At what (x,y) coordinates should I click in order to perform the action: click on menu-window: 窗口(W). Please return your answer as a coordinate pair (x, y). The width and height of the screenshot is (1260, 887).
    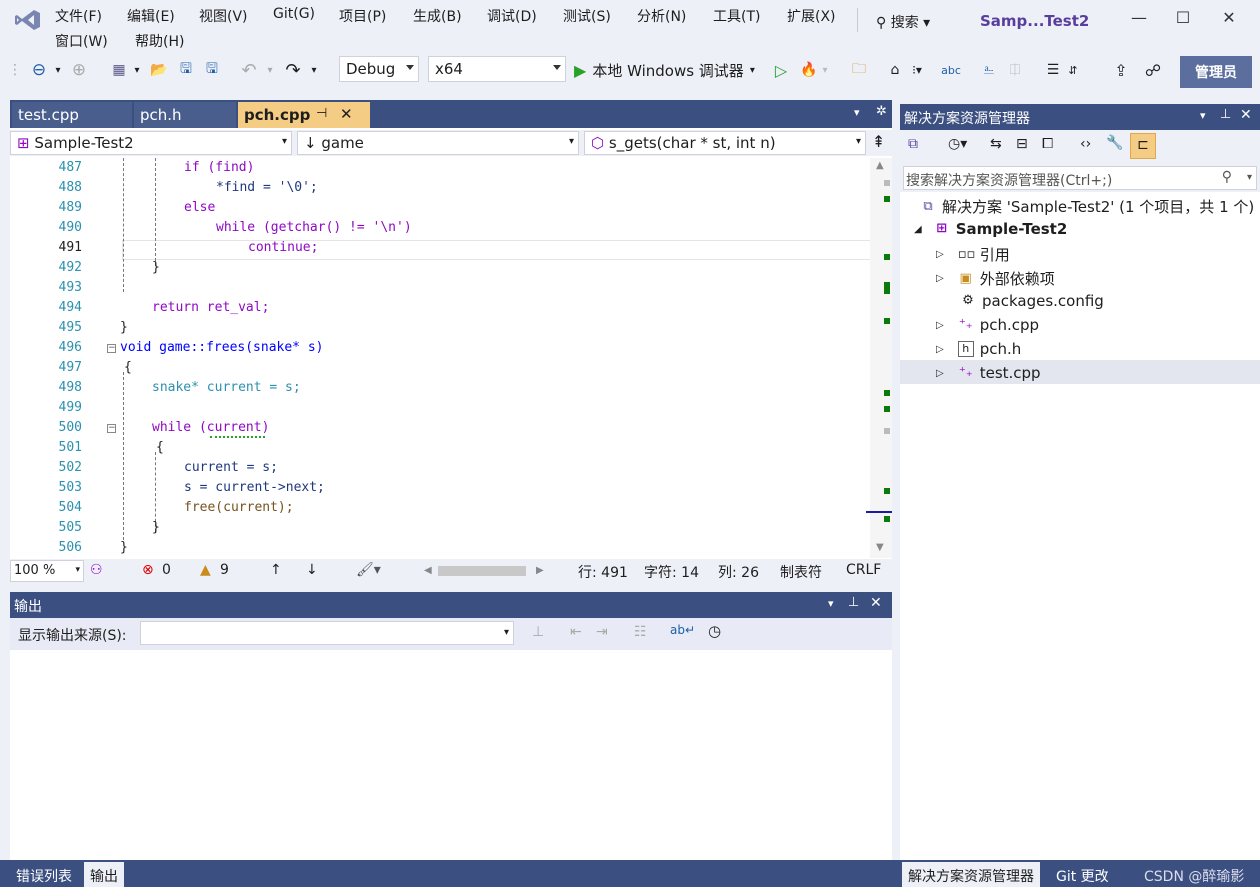
    Looking at the image, I should click on (81, 41).